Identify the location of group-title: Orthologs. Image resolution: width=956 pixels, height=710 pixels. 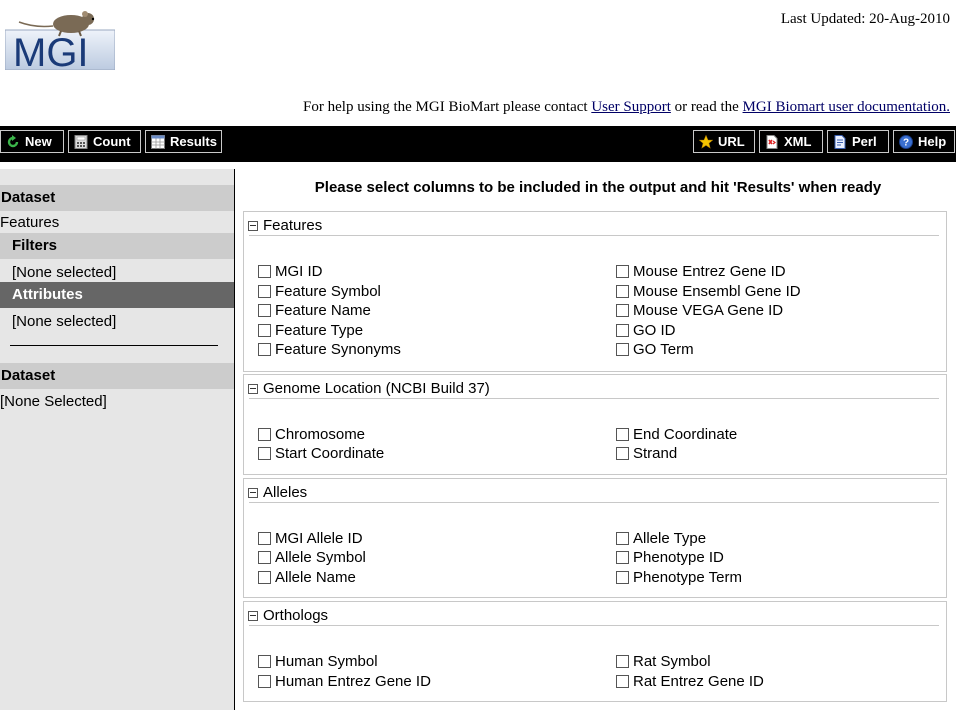
(288, 615).